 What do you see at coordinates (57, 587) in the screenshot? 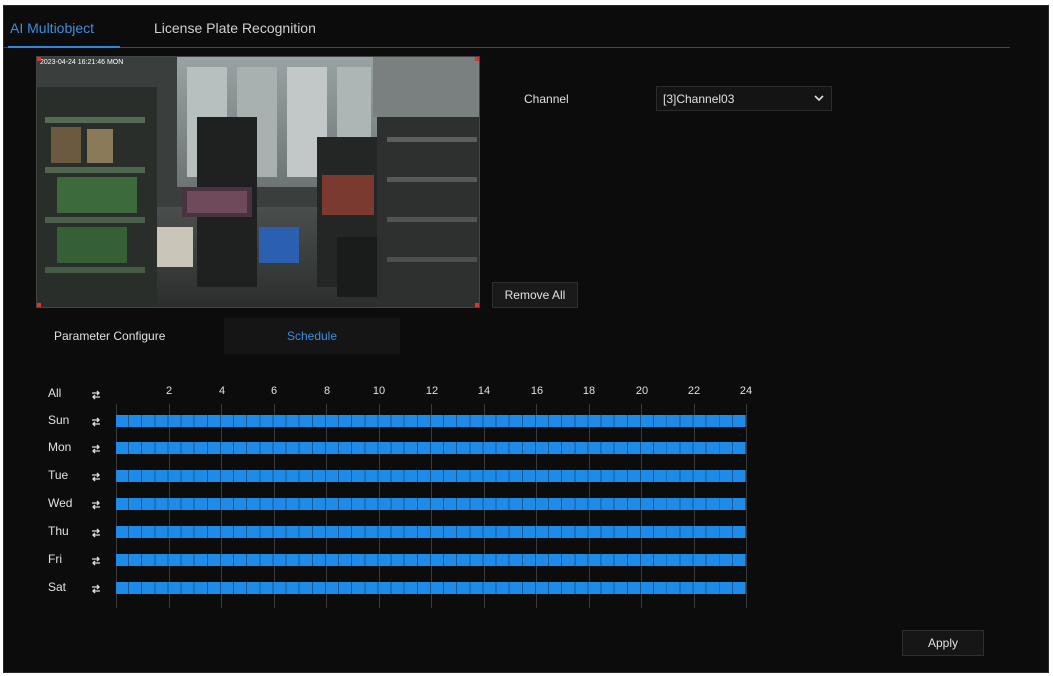
I see `day-label: Sat` at bounding box center [57, 587].